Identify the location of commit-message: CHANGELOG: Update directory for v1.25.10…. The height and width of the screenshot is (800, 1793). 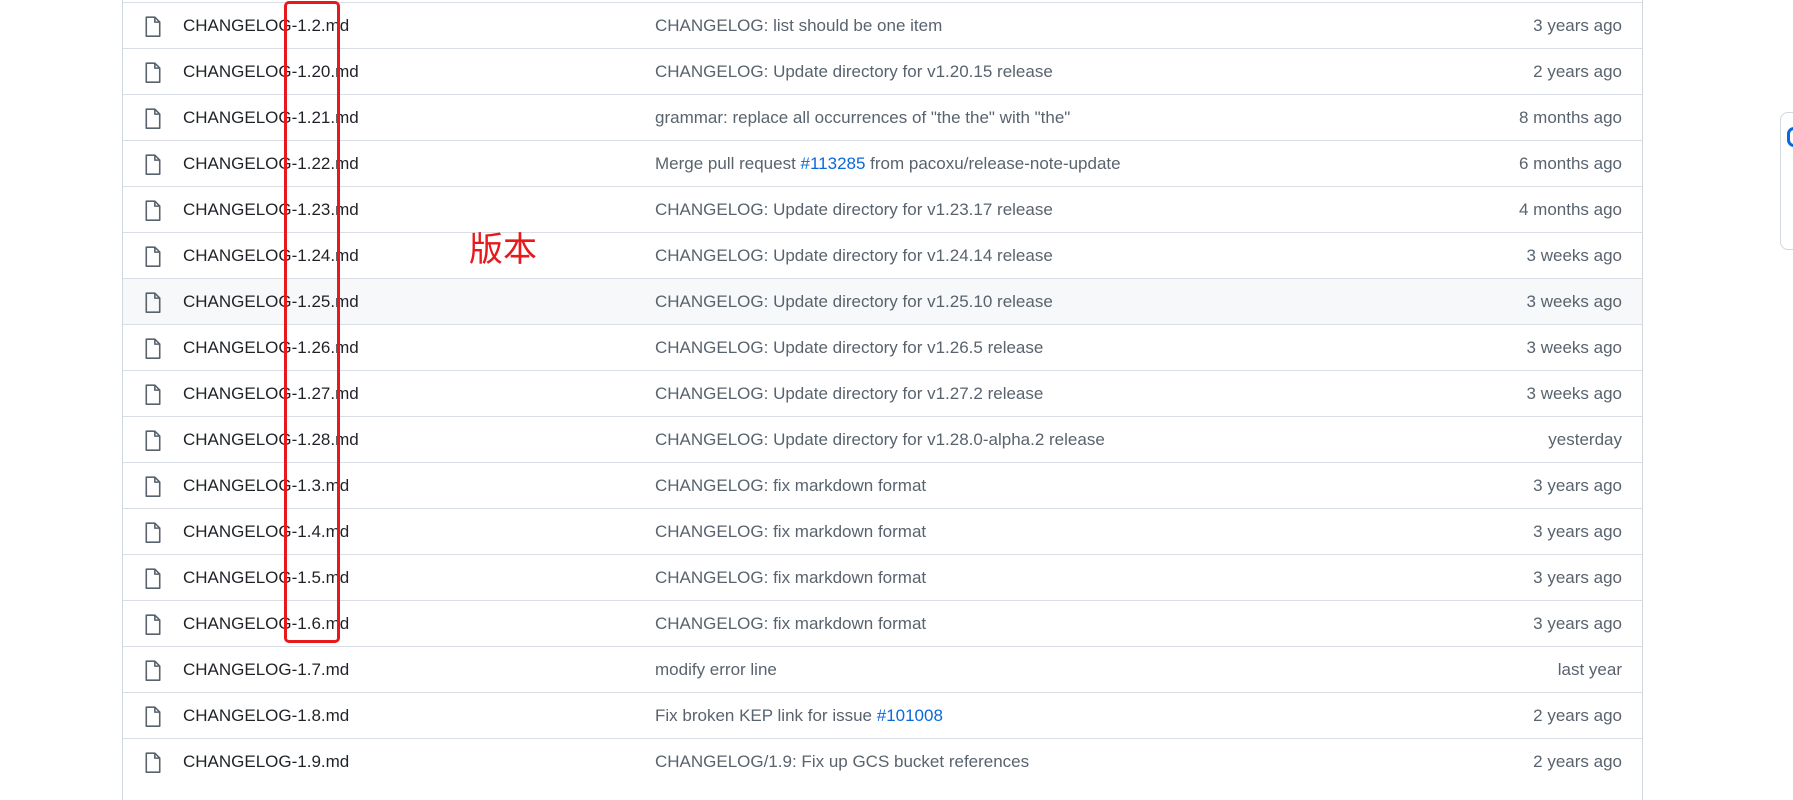
(854, 302).